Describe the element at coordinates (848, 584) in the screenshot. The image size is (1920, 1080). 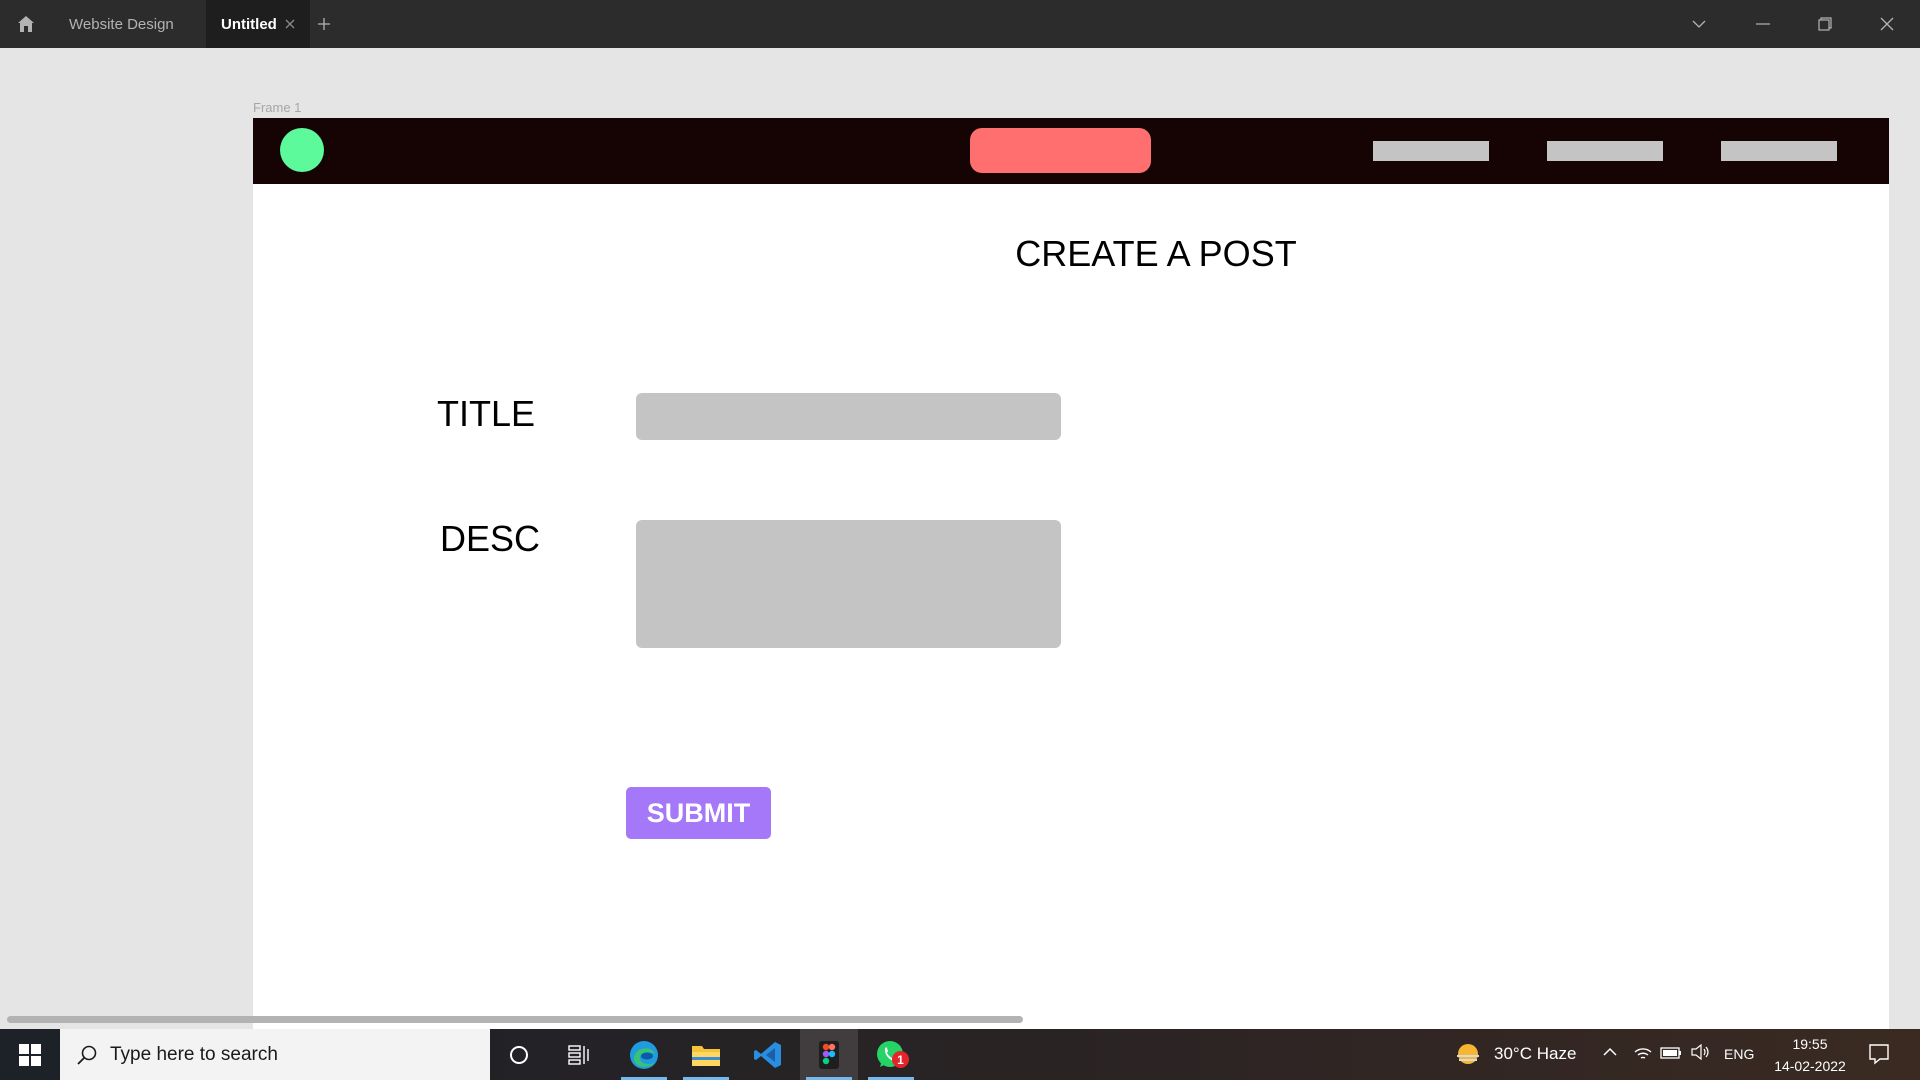
I see `desc-input-mock` at that location.